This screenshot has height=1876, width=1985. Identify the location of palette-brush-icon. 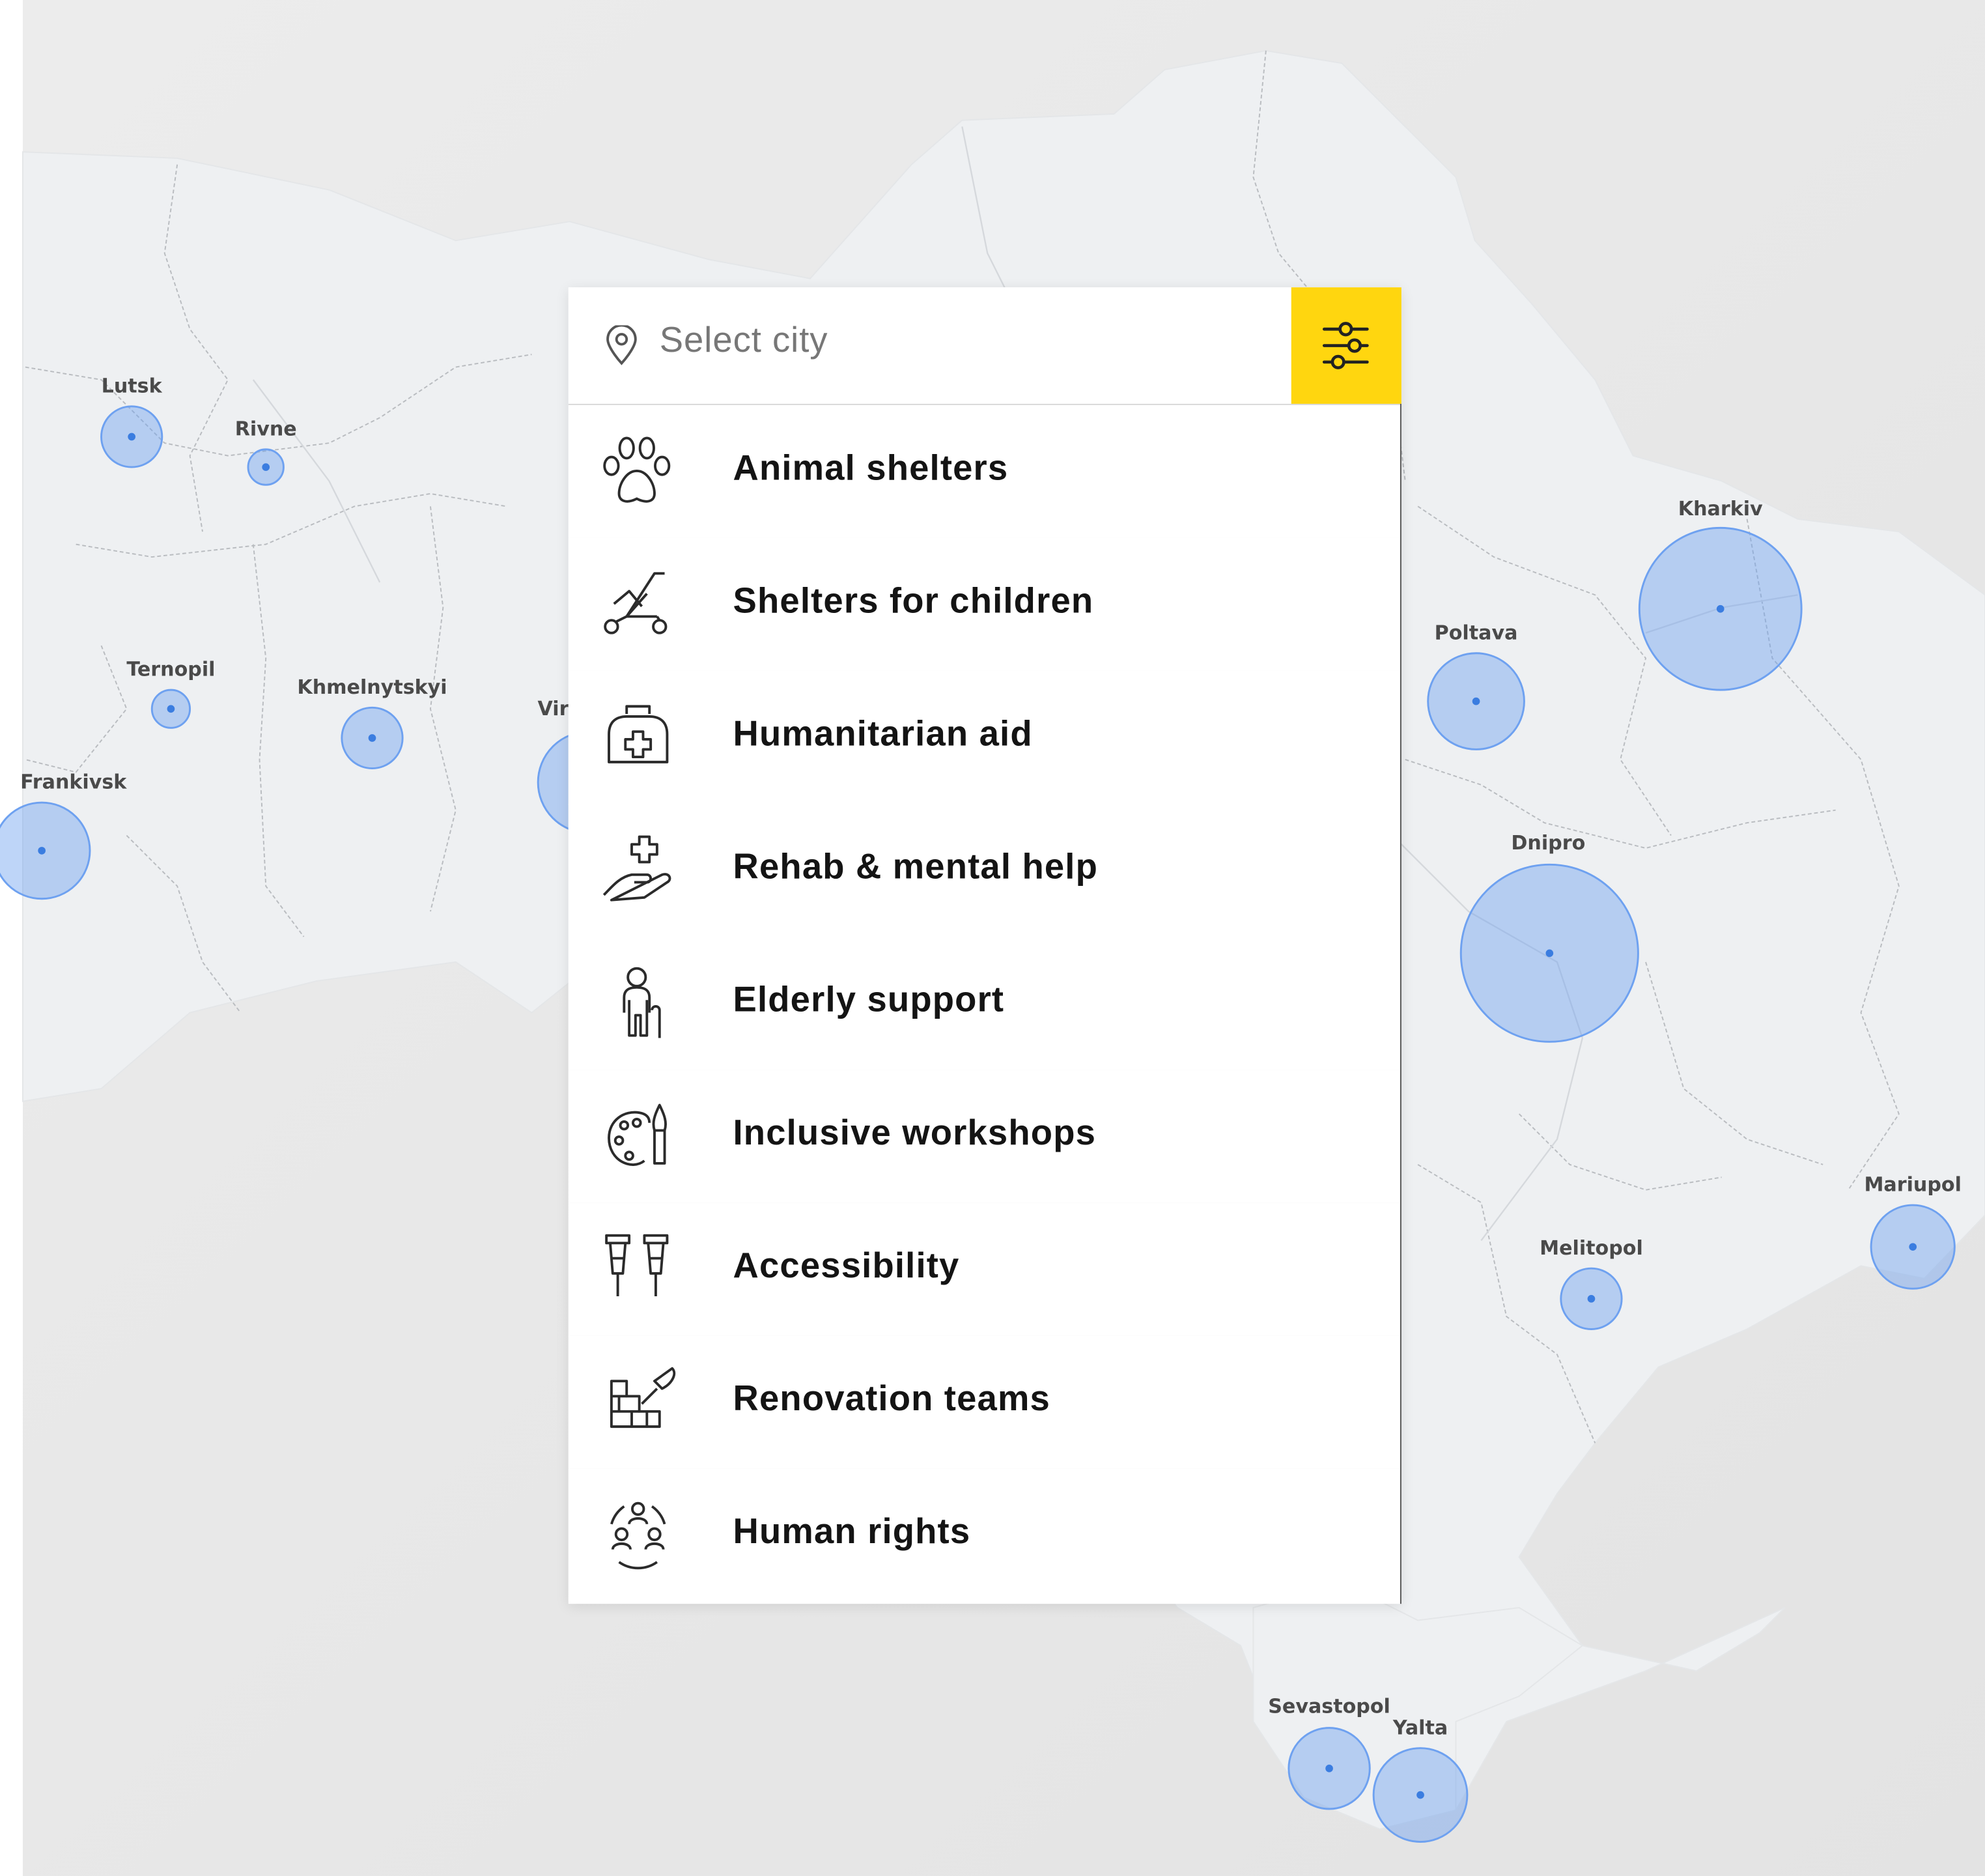
(637, 1134).